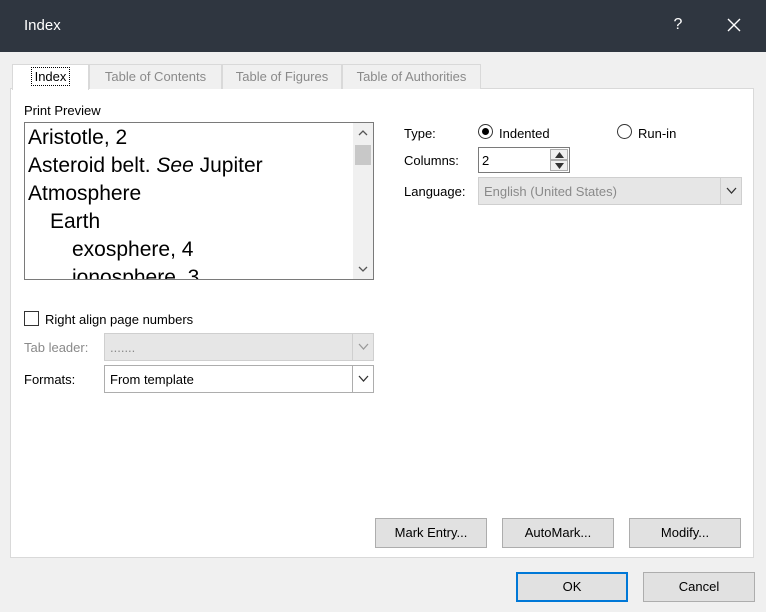  I want to click on tab-table-of-figures-label: Table of Figures, so click(282, 76).